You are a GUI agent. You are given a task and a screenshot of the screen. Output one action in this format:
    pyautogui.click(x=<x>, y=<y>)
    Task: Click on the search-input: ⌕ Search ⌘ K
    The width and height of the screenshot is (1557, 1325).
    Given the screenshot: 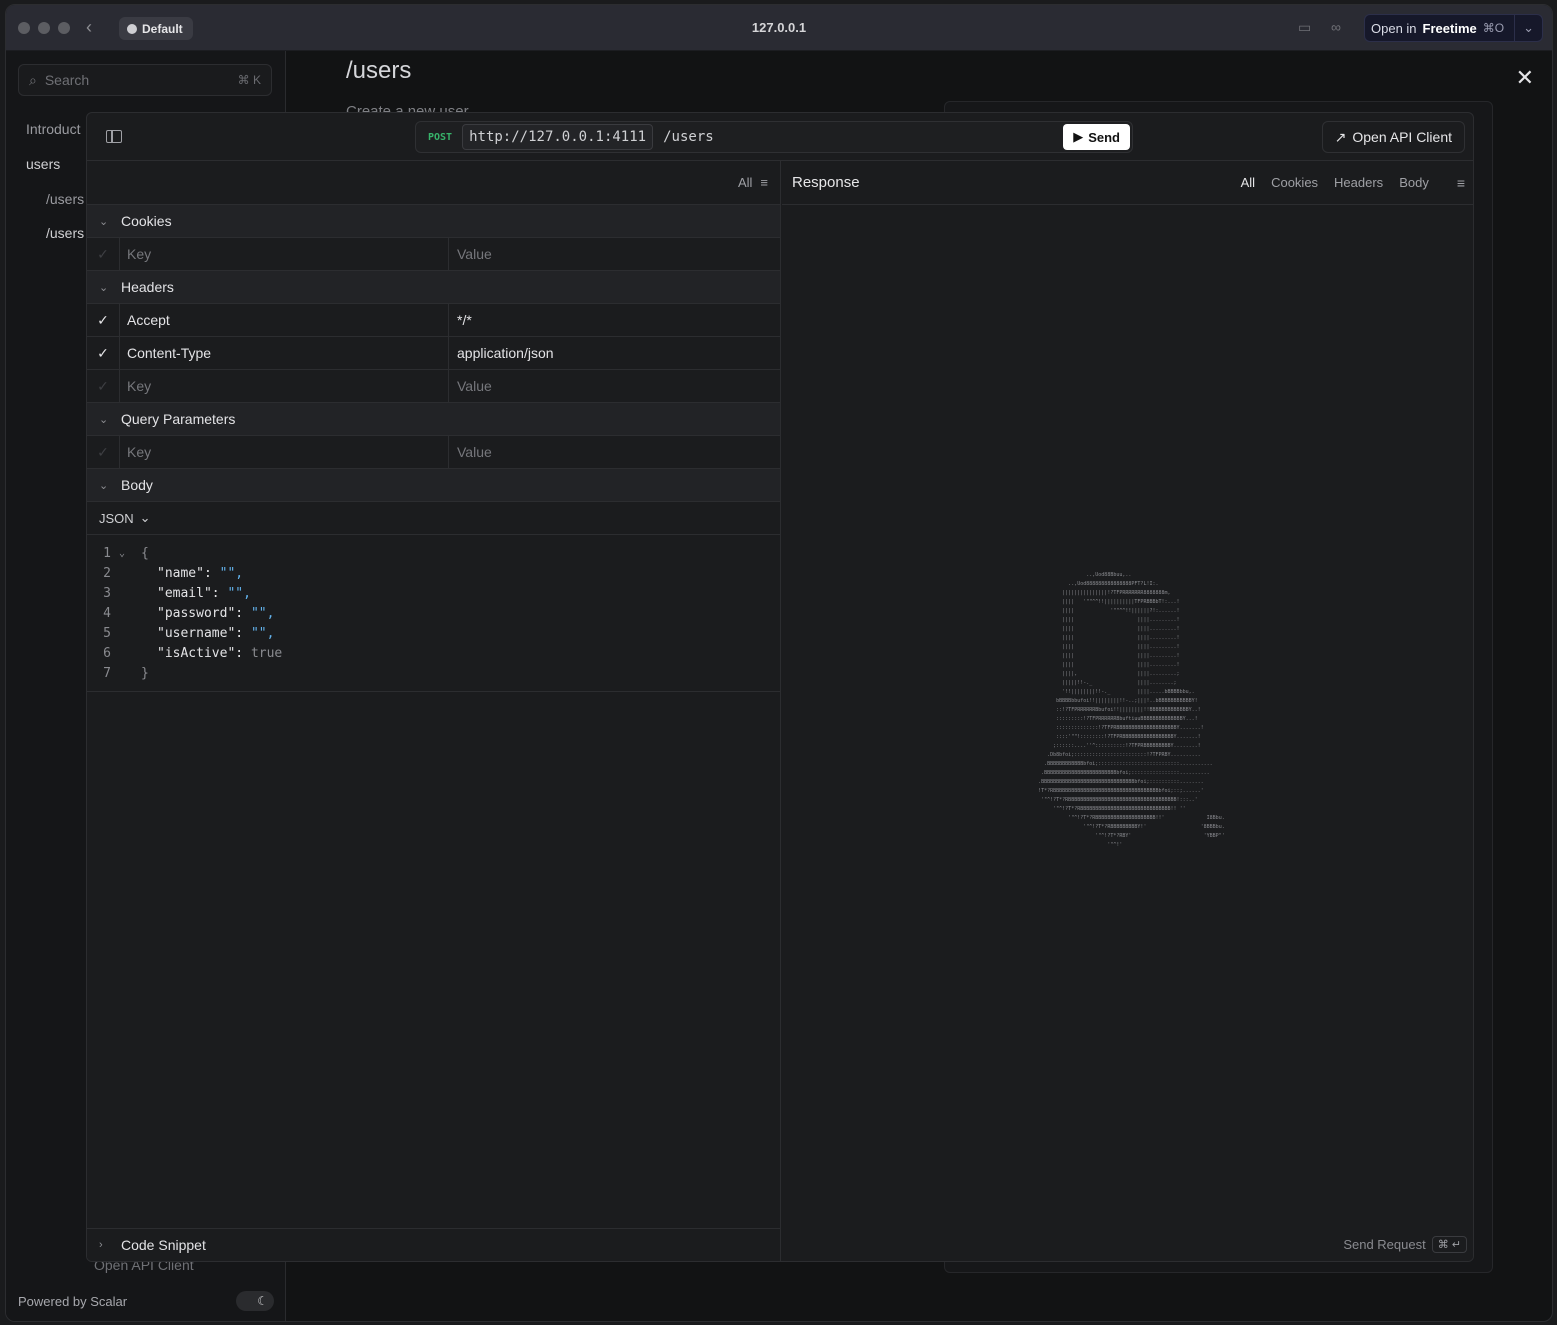 What is the action you would take?
    pyautogui.click(x=145, y=80)
    